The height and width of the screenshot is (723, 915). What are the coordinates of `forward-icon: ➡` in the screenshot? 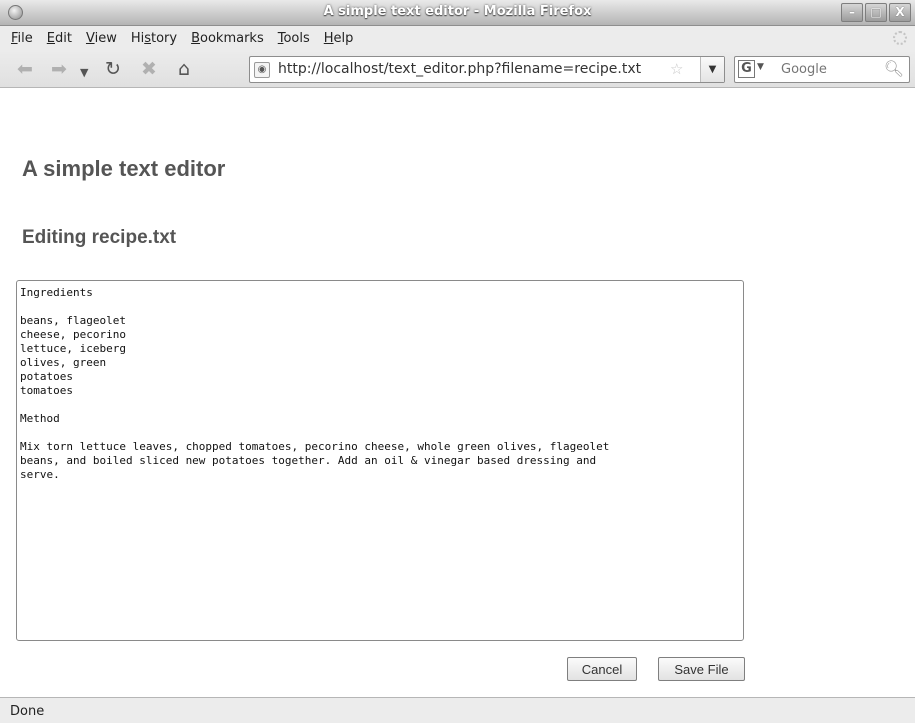 It's located at (59, 69).